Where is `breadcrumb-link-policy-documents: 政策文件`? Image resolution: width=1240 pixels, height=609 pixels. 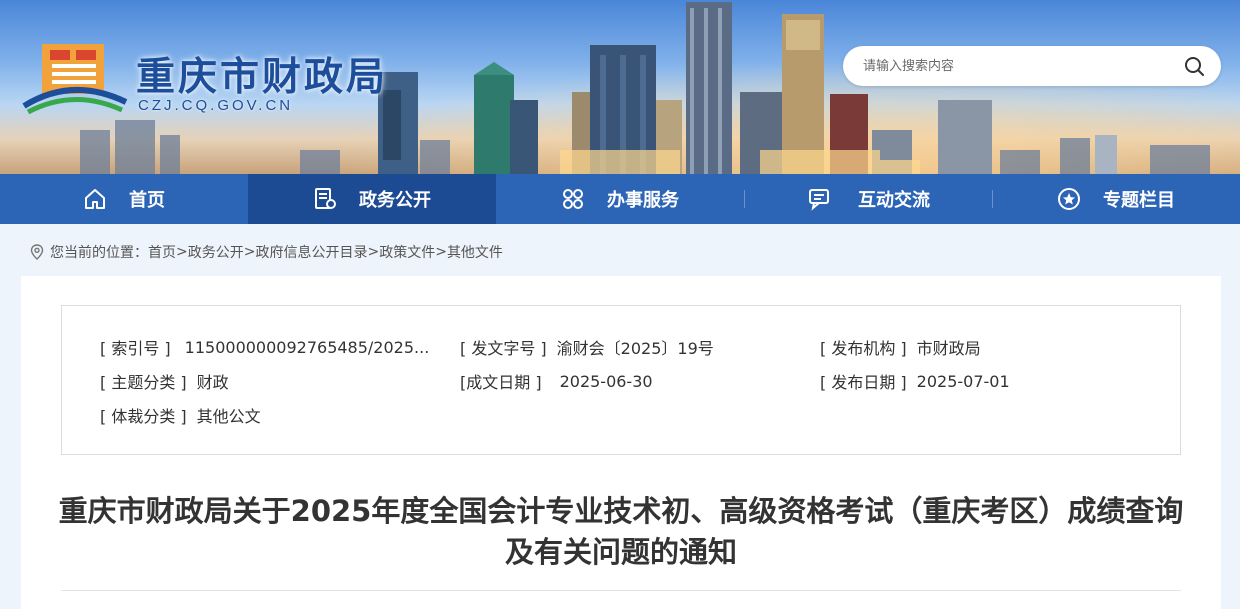 breadcrumb-link-policy-documents: 政策文件 is located at coordinates (407, 252).